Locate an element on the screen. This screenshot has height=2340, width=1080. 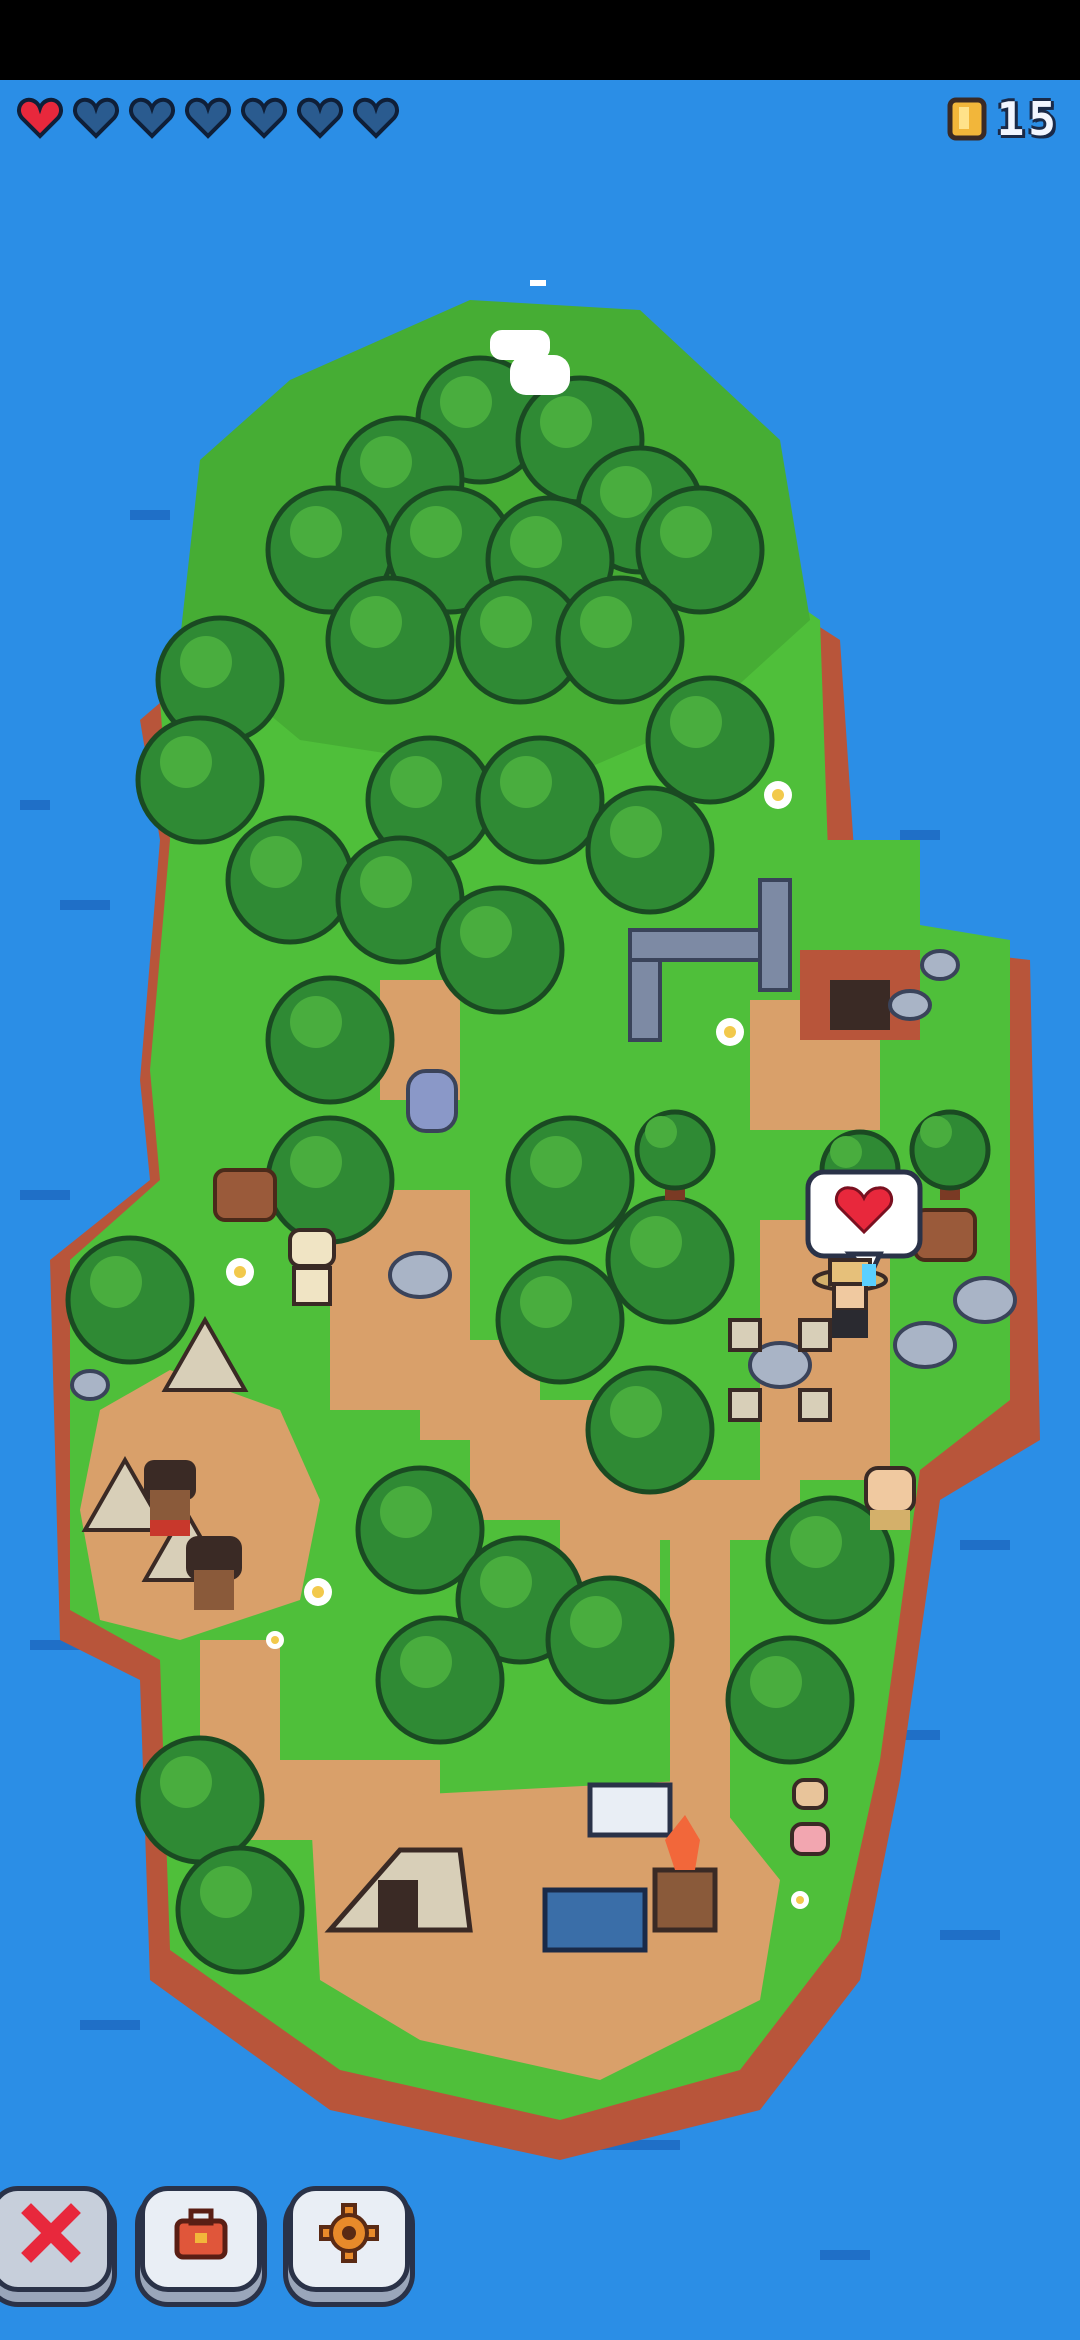
close-icon is located at coordinates (51, 2233).